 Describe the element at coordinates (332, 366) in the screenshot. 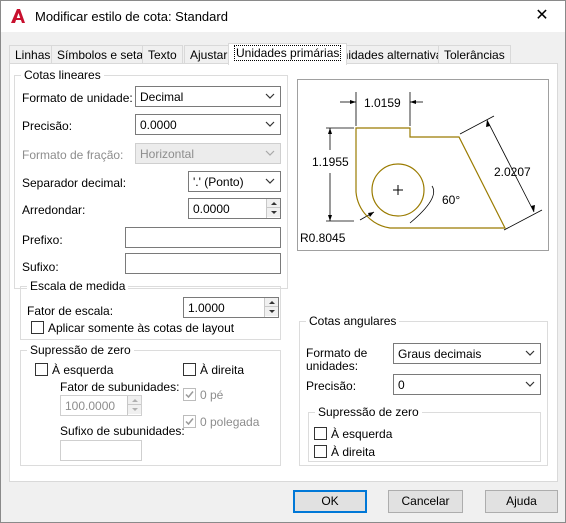

I see `angular-unit-format-label-line2: unidades:` at that location.